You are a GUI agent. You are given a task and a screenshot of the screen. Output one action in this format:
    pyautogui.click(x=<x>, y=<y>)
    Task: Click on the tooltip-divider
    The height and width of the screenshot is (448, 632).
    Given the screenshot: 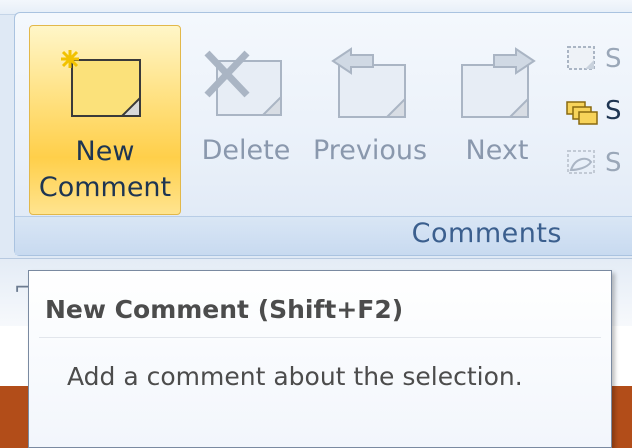 What is the action you would take?
    pyautogui.click(x=320, y=337)
    